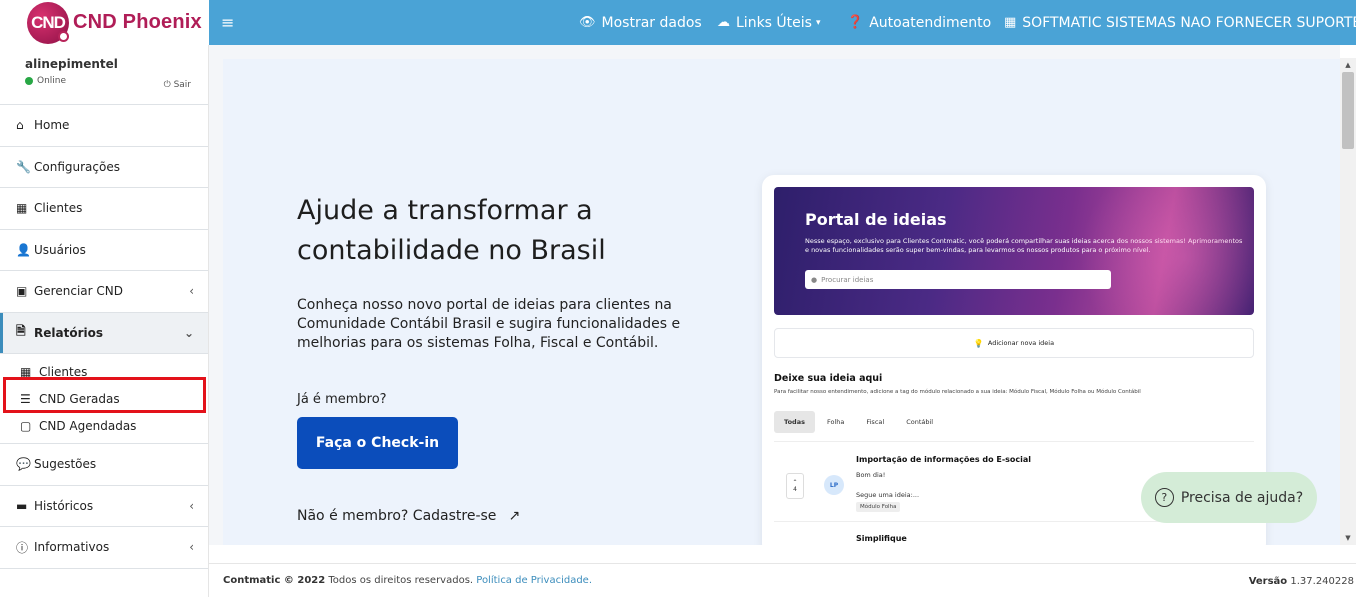 This screenshot has width=1356, height=597. What do you see at coordinates (534, 580) in the screenshot?
I see `privacy-link: Política de Privacidade.` at bounding box center [534, 580].